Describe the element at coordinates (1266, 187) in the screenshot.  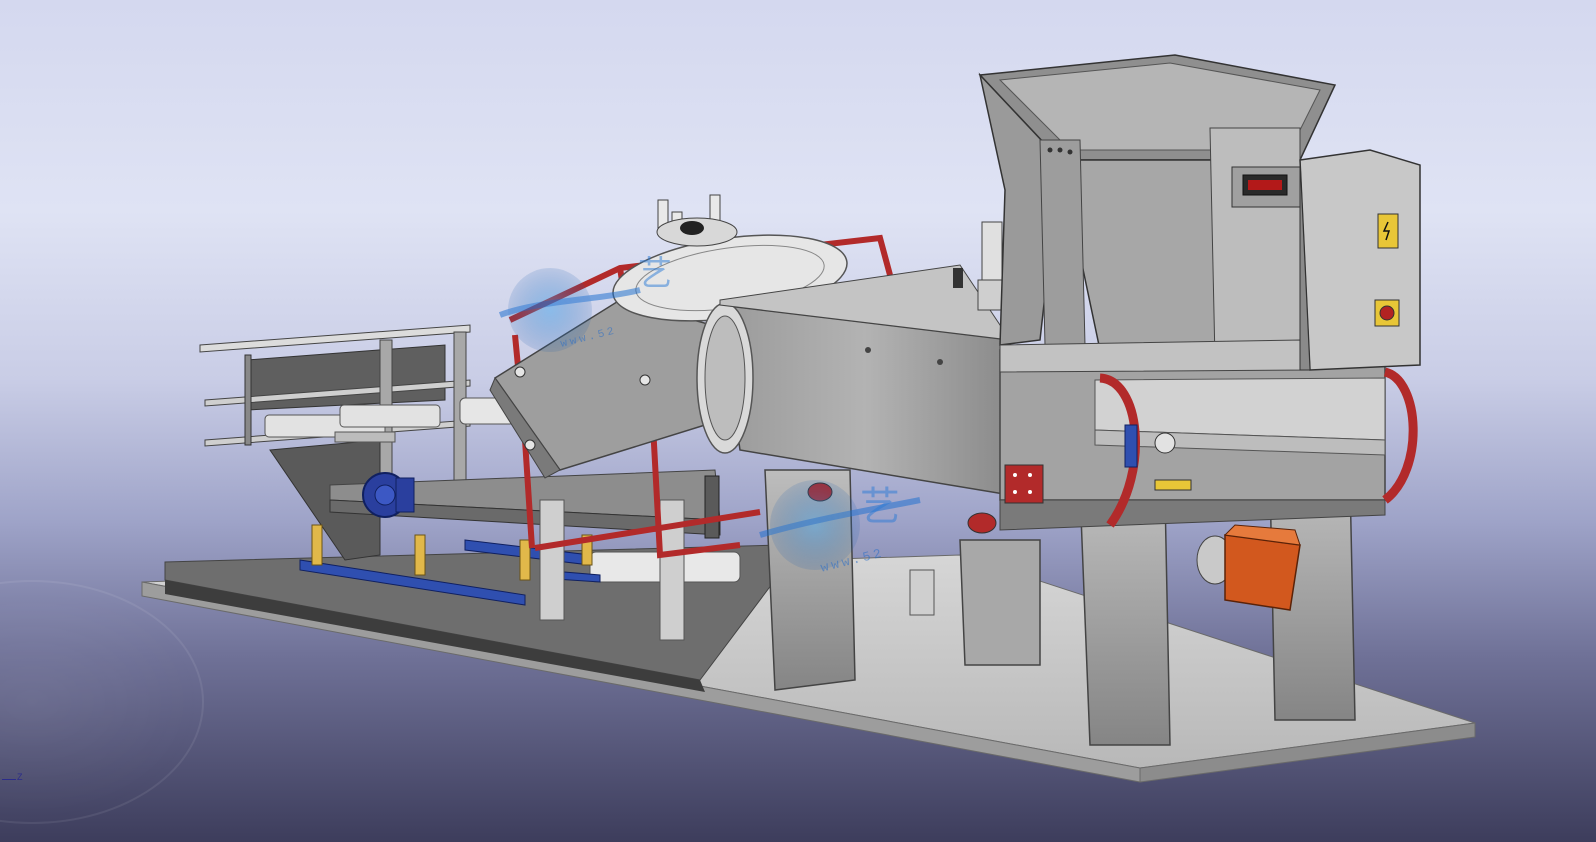
I see `digital-display` at that location.